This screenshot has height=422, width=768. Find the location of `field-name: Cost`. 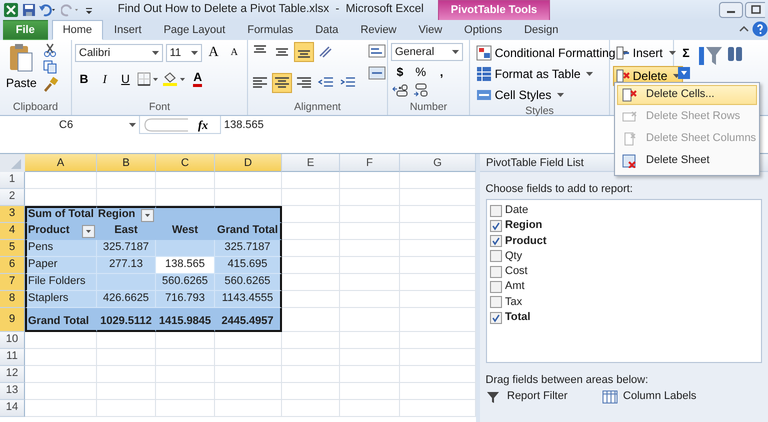

field-name: Cost is located at coordinates (516, 271).